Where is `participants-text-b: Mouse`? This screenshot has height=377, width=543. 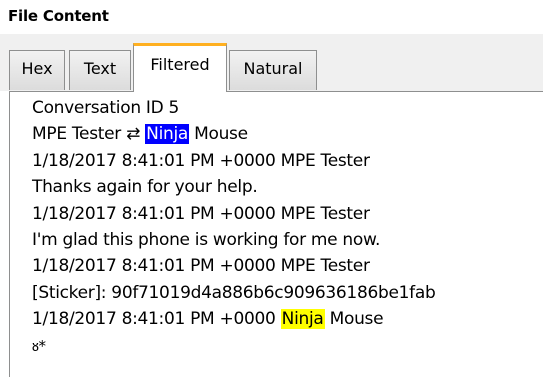
participants-text-b: Mouse is located at coordinates (218, 134).